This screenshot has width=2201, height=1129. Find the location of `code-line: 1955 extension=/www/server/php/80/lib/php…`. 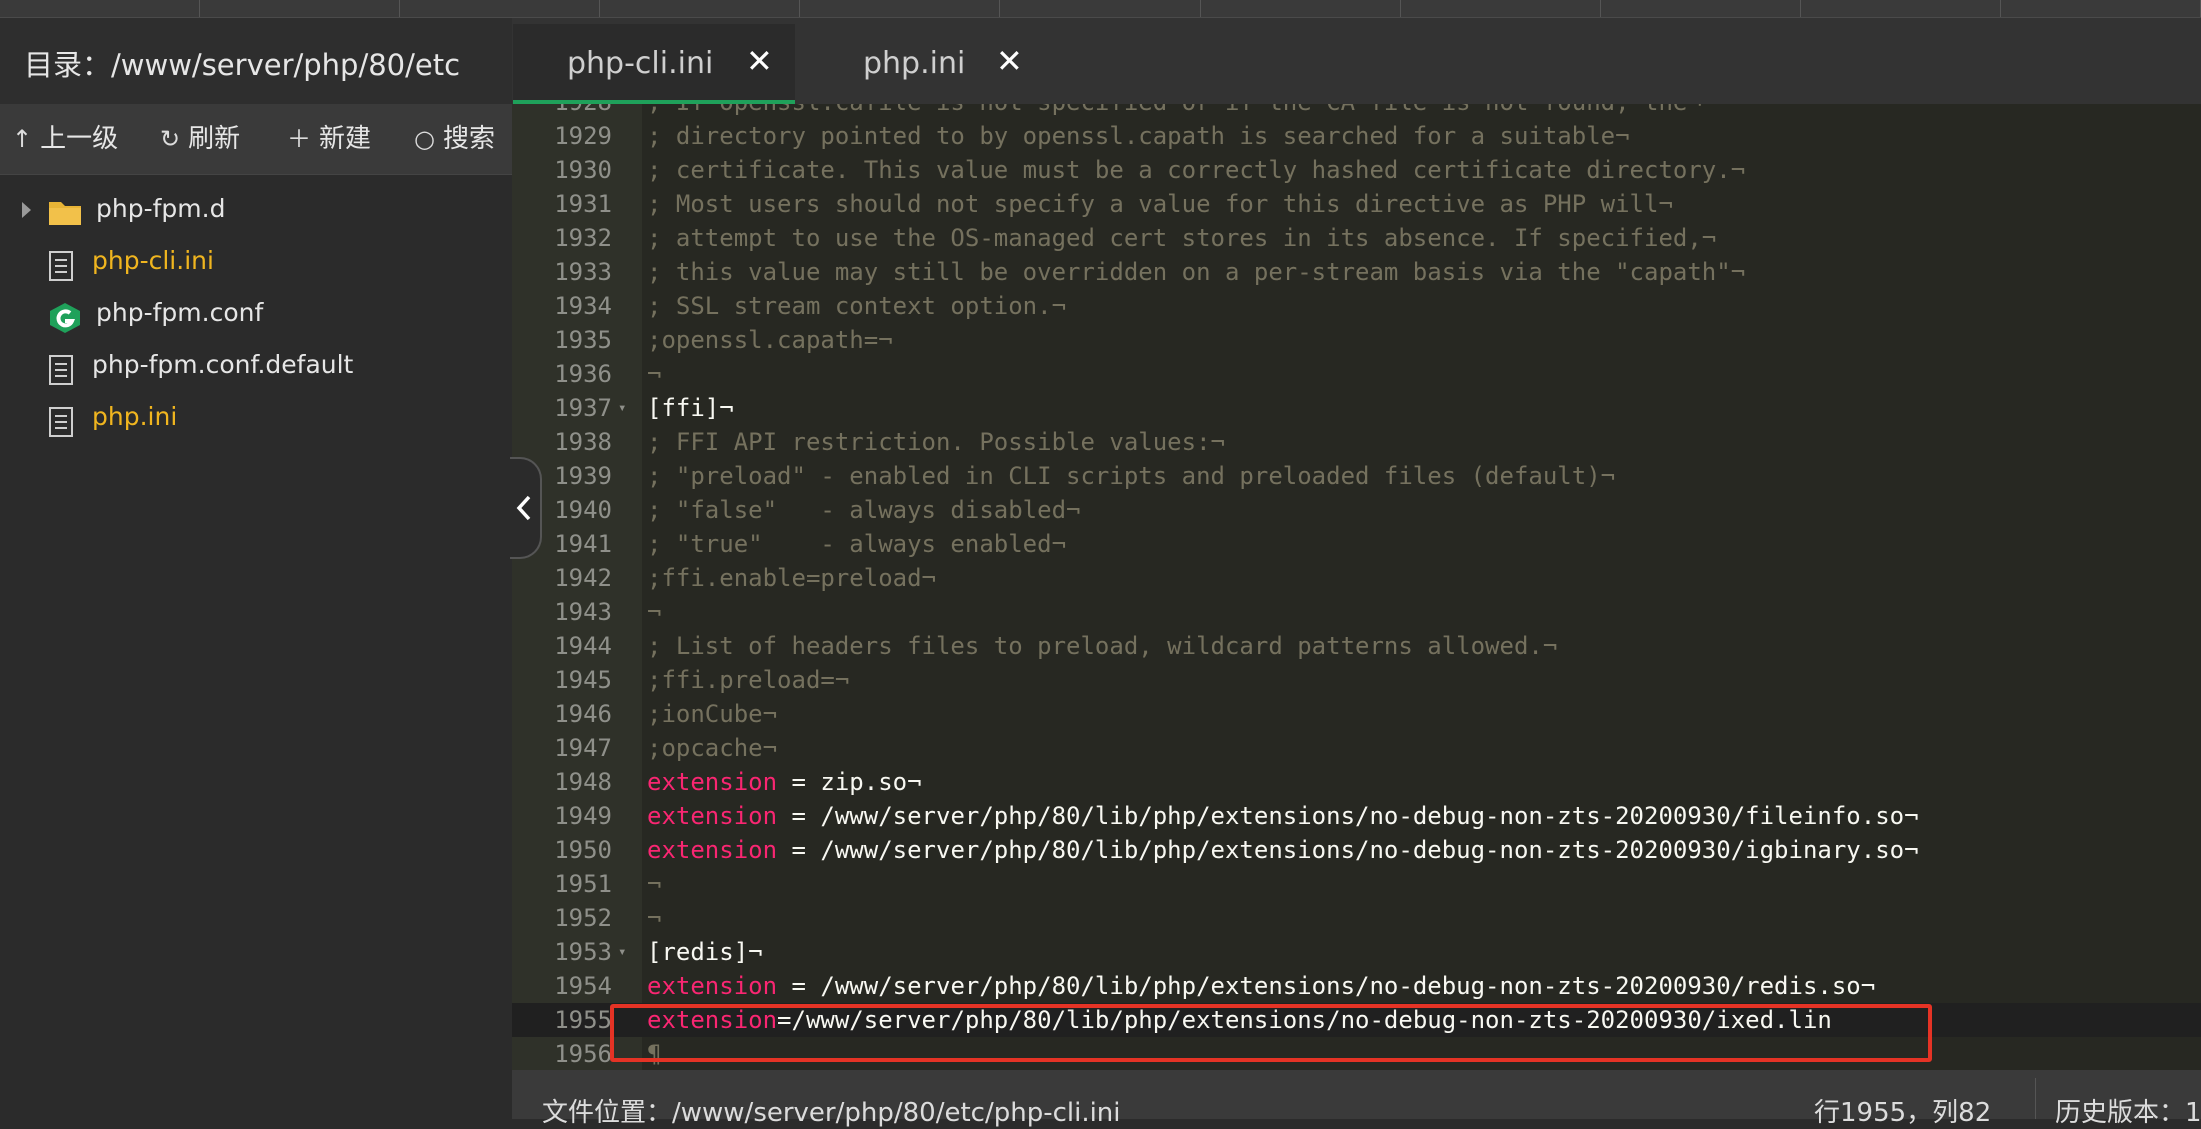

code-line: 1955 extension=/www/server/php/80/lib/php… is located at coordinates (1356, 1020).